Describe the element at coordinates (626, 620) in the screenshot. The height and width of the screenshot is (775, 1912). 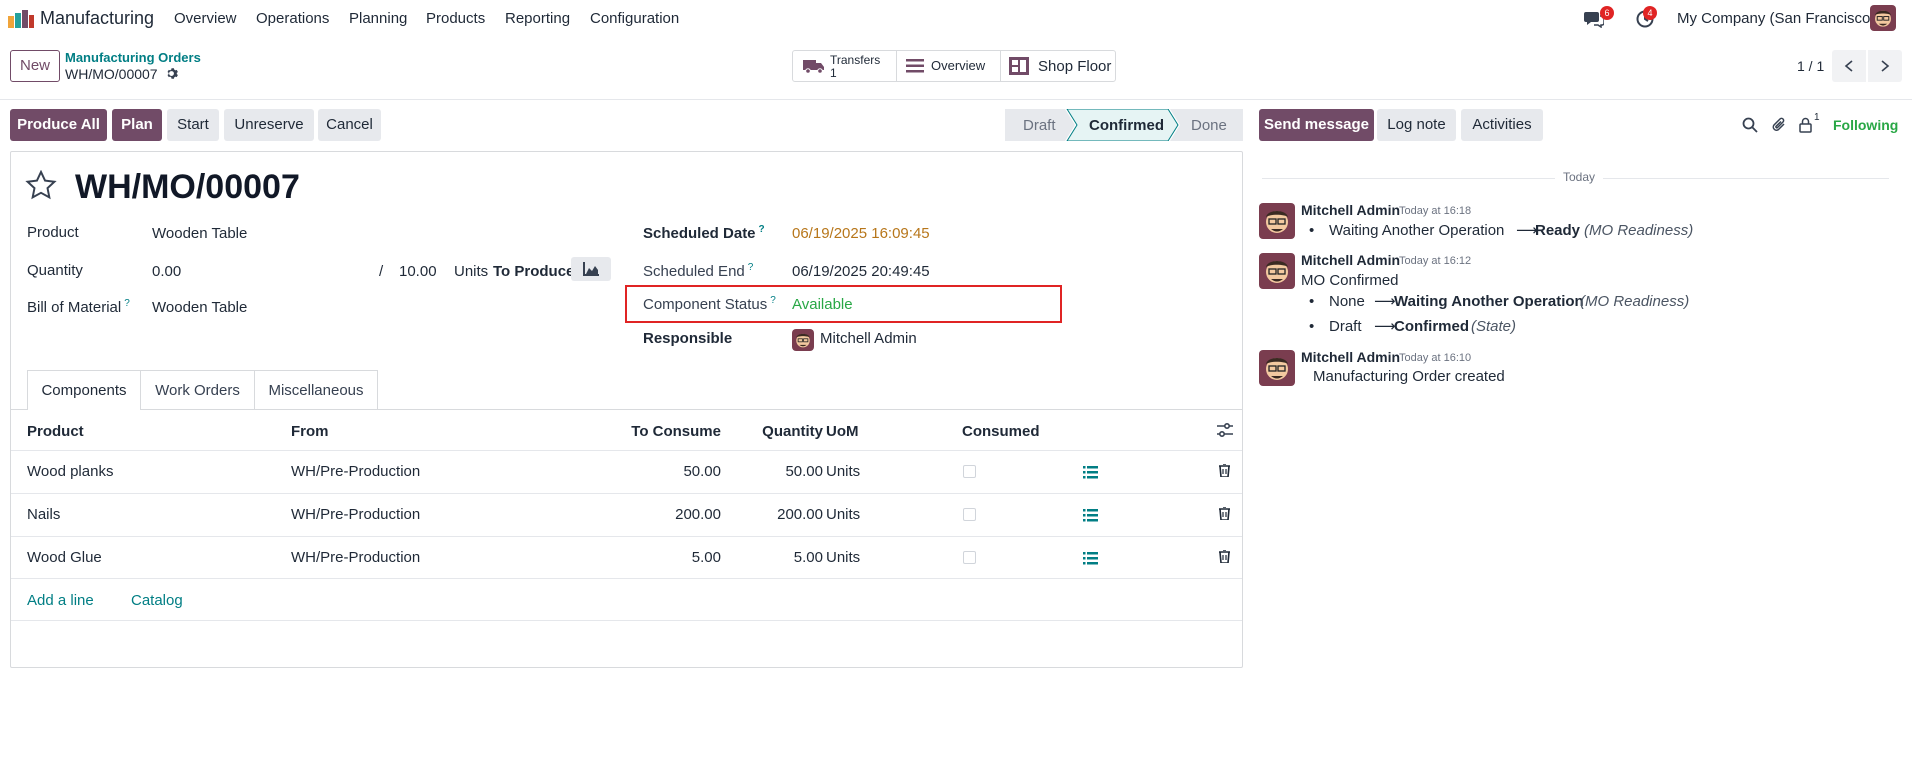
I see `table-footer-divider` at that location.